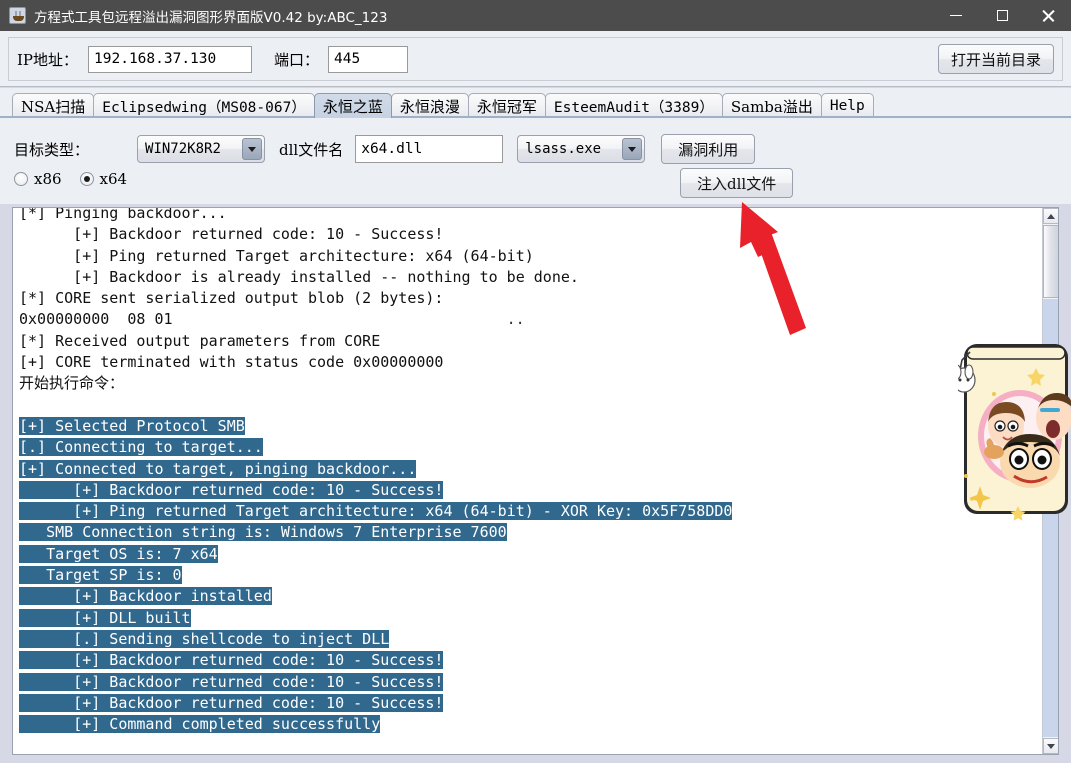 Image resolution: width=1071 pixels, height=763 pixels. Describe the element at coordinates (524, 639) in the screenshot. I see `console-line: [.] Sending shellcode to inject DLL` at that location.